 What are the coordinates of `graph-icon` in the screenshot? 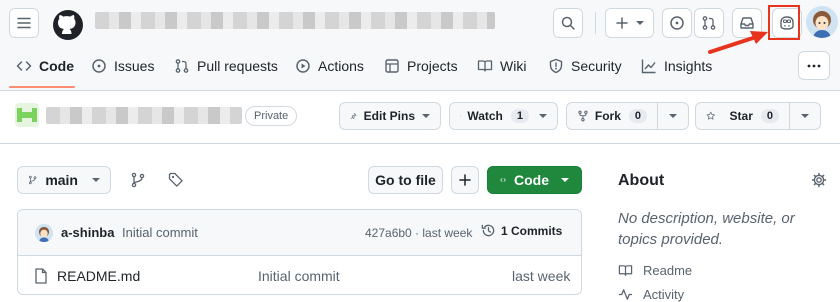 It's located at (649, 66).